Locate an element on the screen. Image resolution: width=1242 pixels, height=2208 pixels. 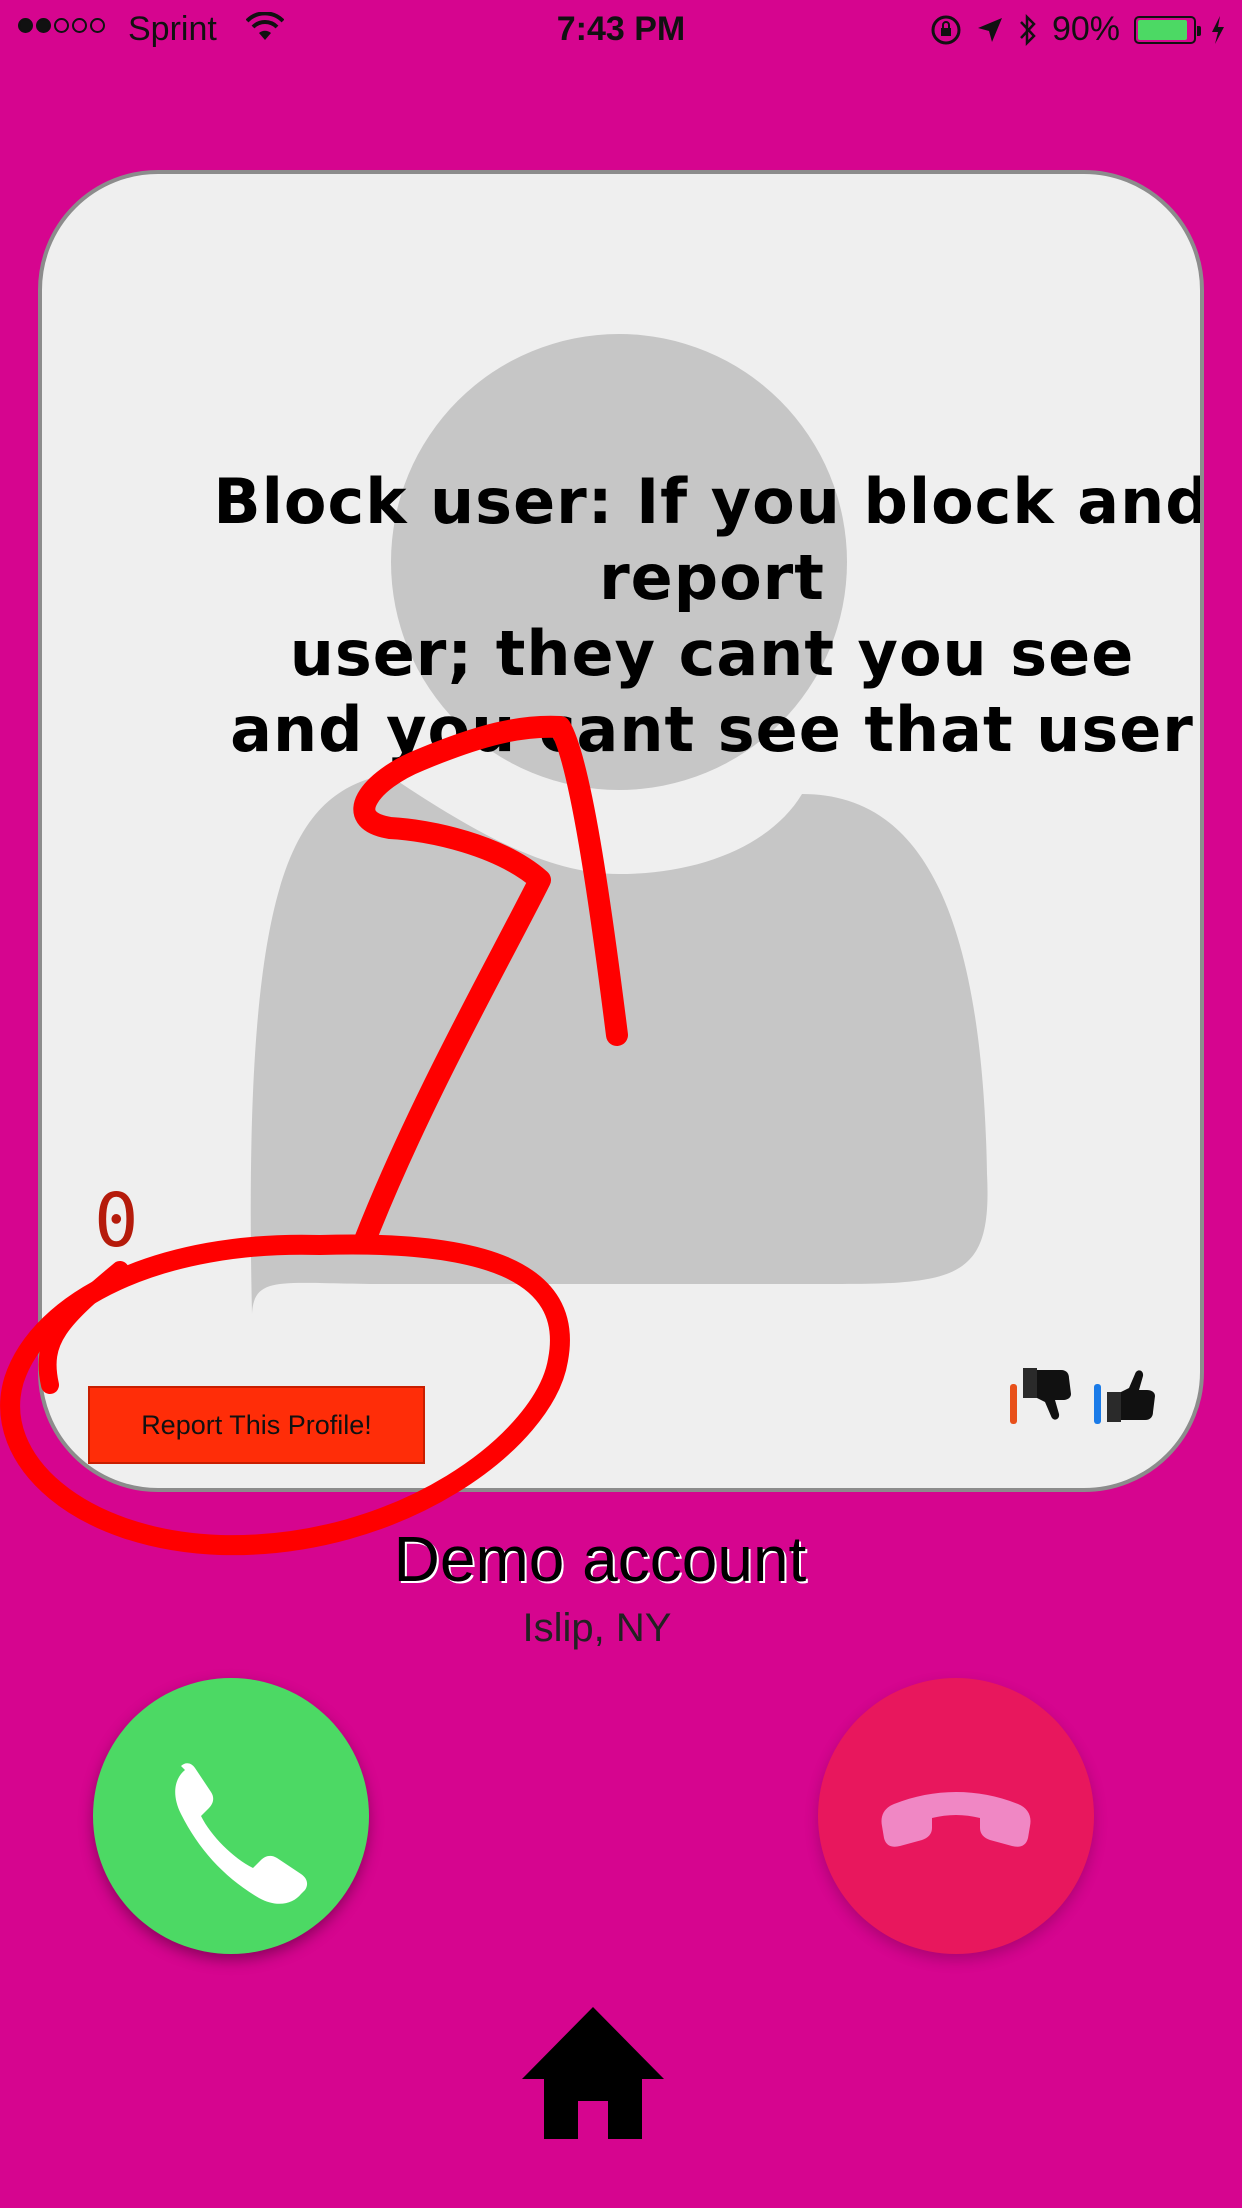
decline-call-button is located at coordinates (956, 1816).